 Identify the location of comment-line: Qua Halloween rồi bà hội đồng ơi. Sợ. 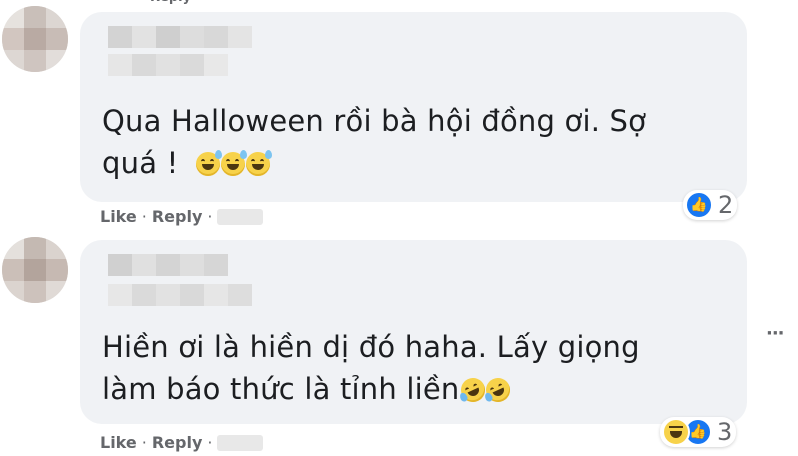
(374, 121).